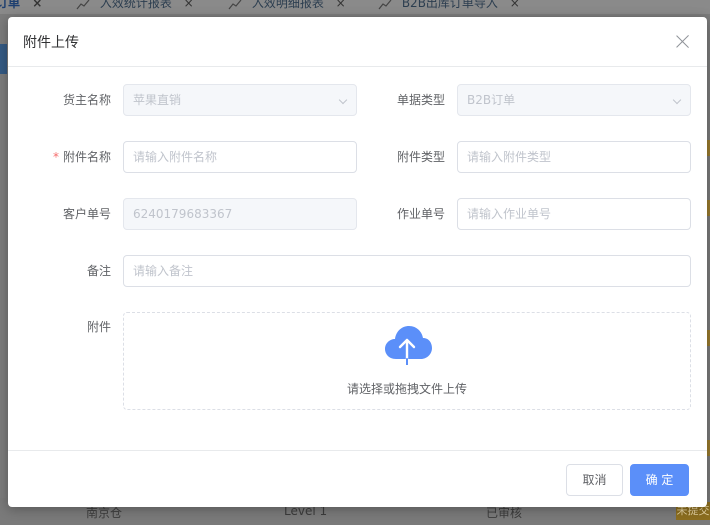 The width and height of the screenshot is (710, 525). I want to click on cloud-upload-icon, so click(408, 345).